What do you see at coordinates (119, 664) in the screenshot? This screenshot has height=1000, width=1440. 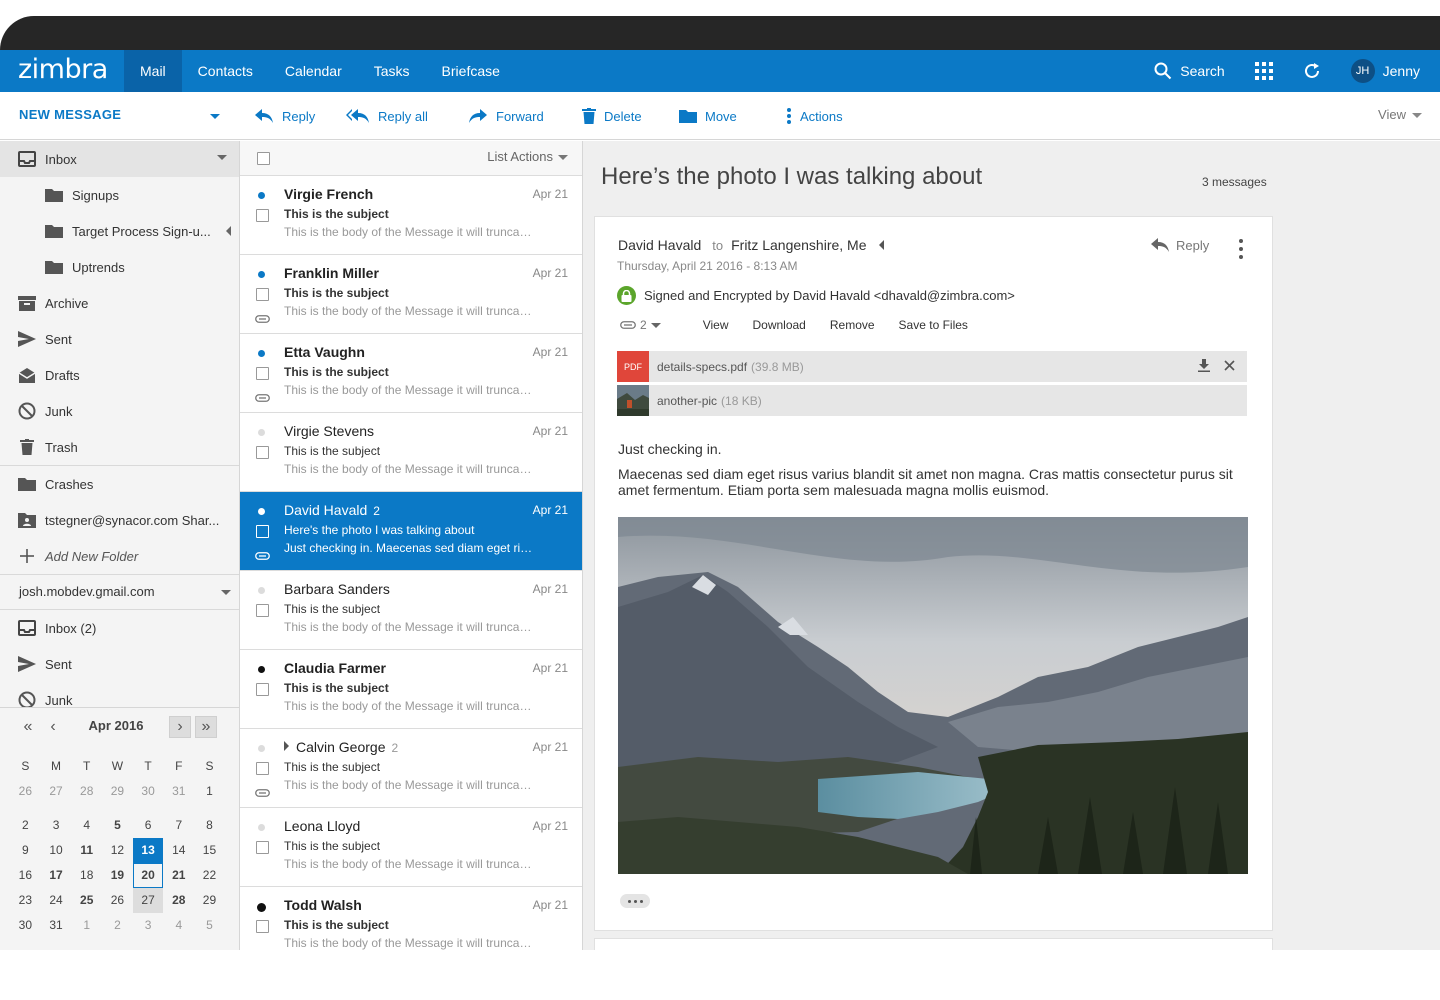 I see `sidebar-item-account-sent: Sent` at bounding box center [119, 664].